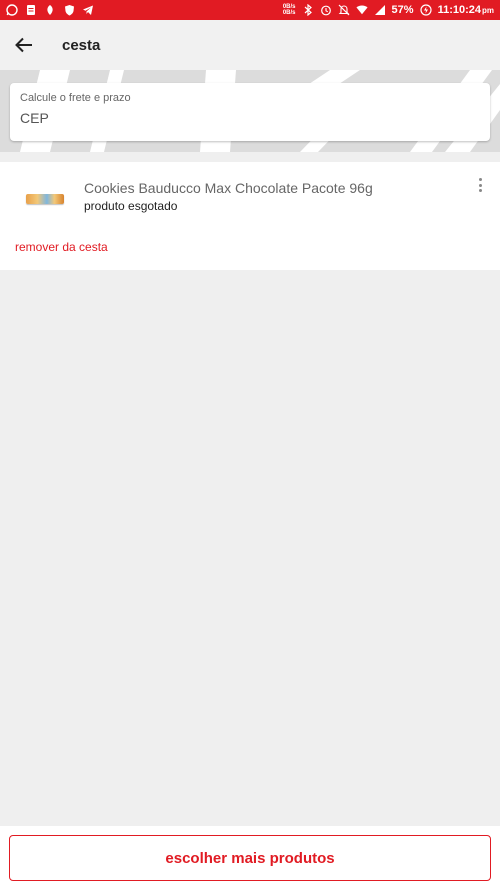 The image size is (500, 889). Describe the element at coordinates (250, 10) in the screenshot. I see `status-bar: 0B/s 0B/s 57% 11:10:24pm` at that location.